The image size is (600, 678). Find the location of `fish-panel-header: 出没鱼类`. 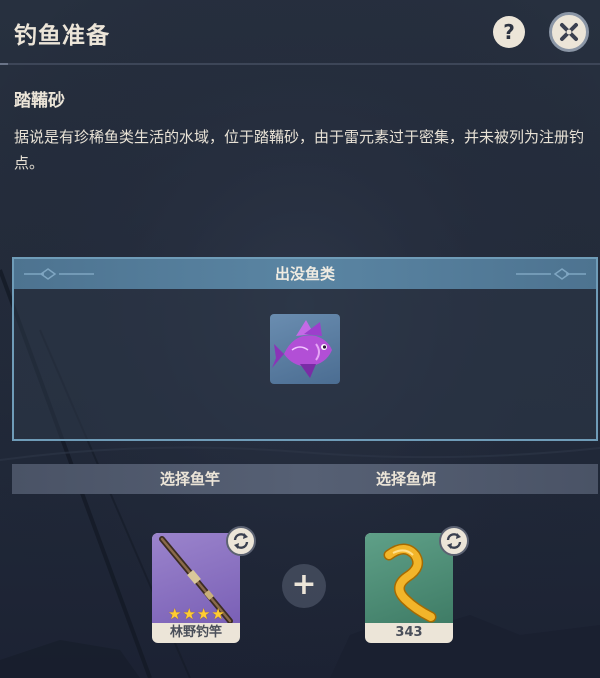

fish-panel-header: 出没鱼类 is located at coordinates (305, 274).